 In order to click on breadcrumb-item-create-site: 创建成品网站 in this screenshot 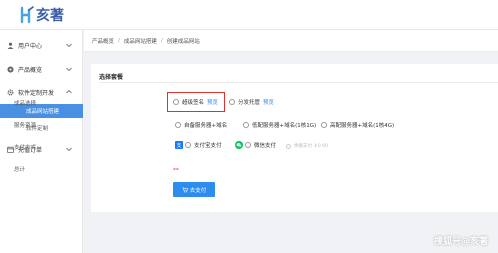, I will do `click(183, 41)`.